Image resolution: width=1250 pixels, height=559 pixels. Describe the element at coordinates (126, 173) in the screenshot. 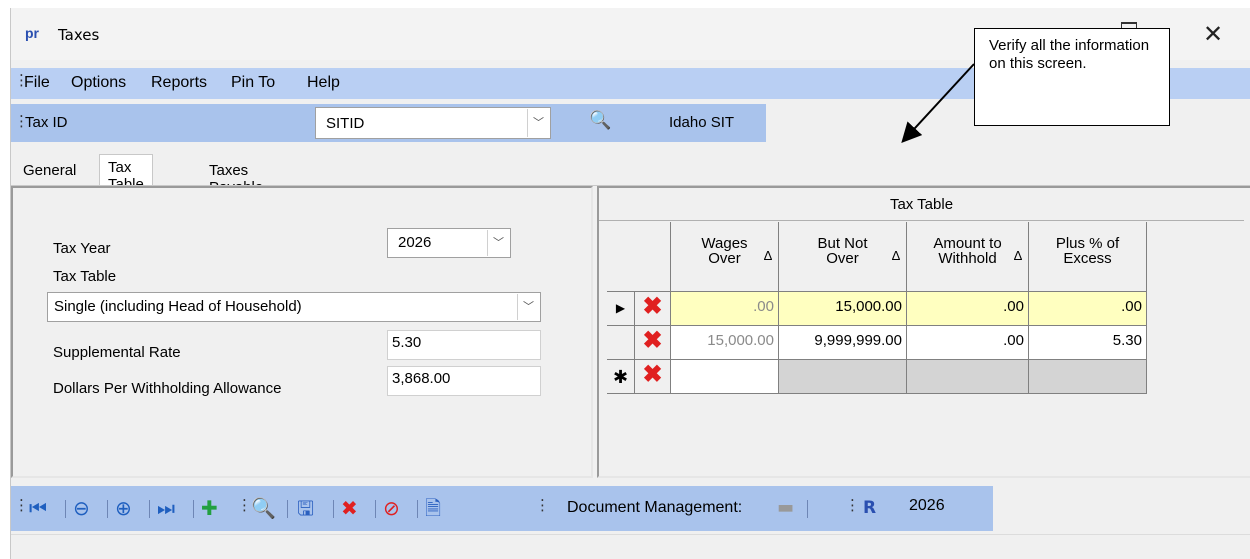

I see `tab-tax-table: Tax Table` at that location.